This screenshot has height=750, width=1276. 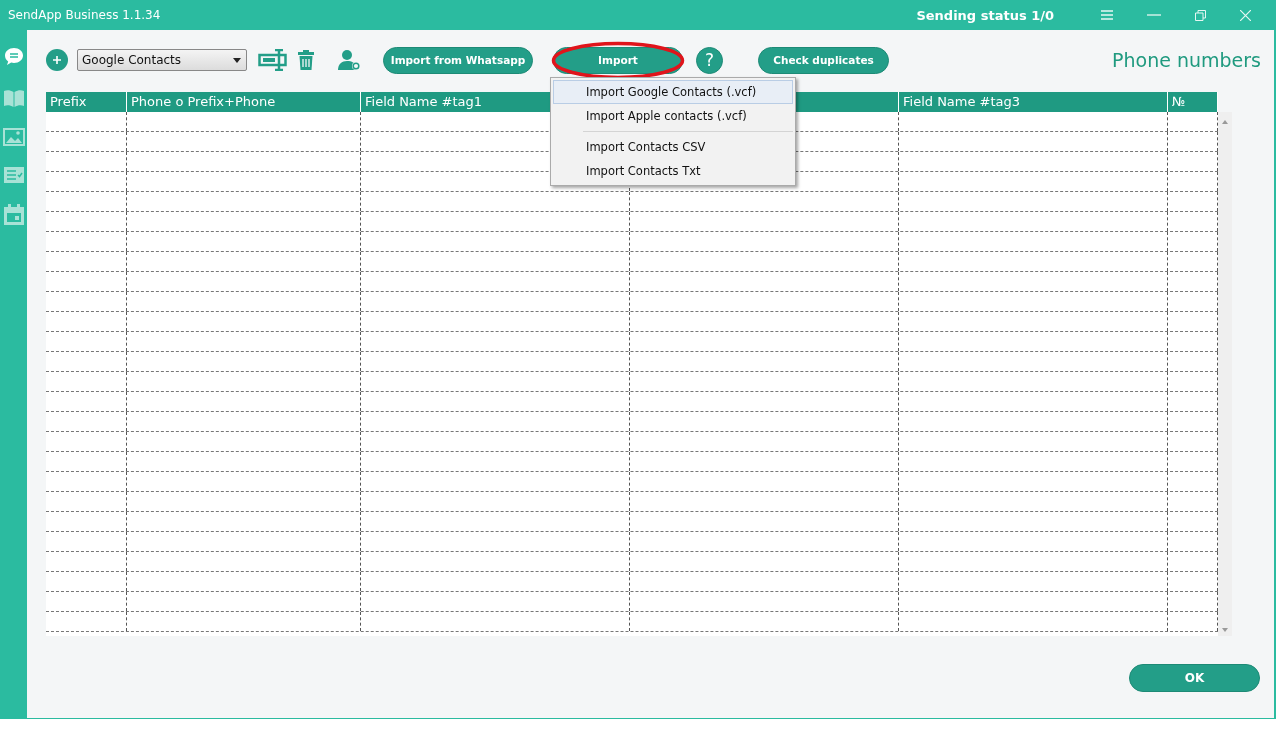 I want to click on restore-icon, so click(x=1200, y=15).